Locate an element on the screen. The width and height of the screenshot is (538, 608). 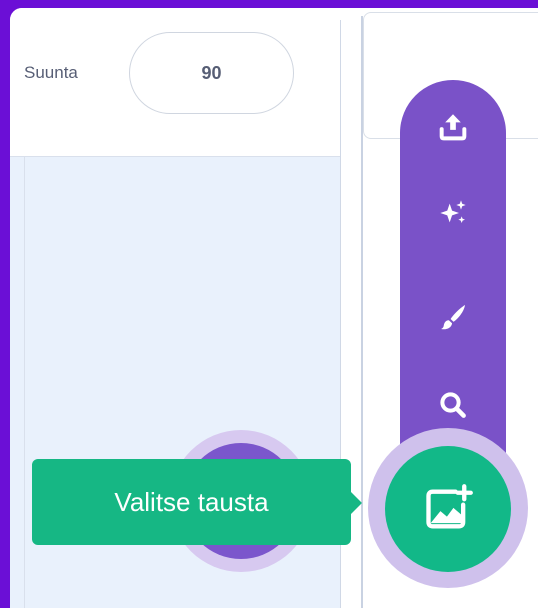
choose-backdrop-icon is located at coordinates (449, 506).